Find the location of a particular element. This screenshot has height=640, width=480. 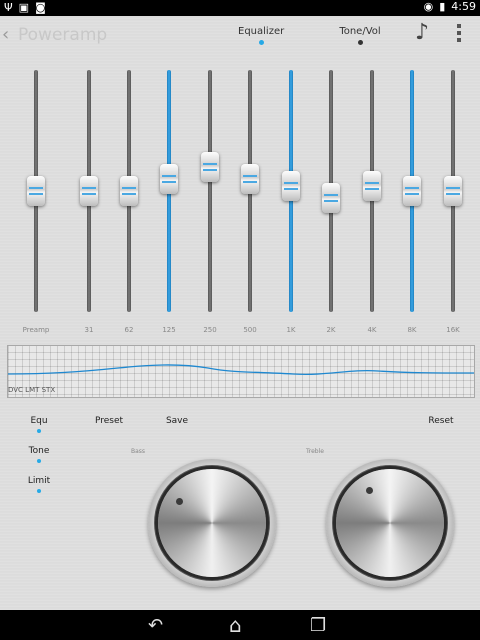

slider-label: 16K is located at coordinates (453, 330).